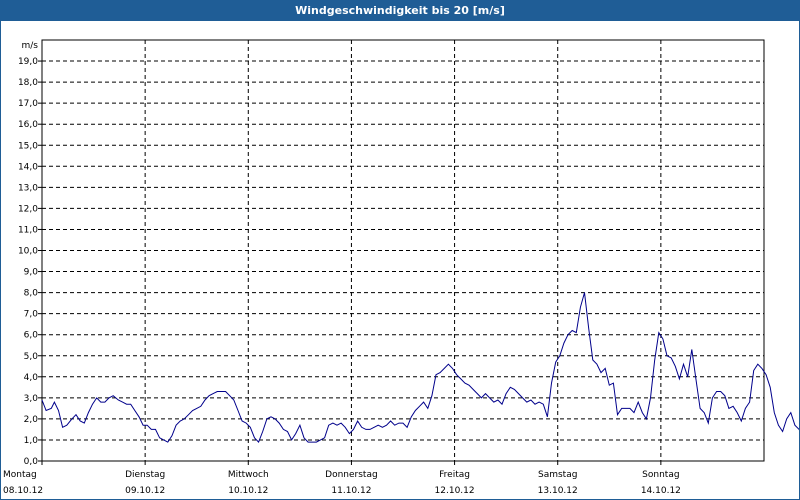 This screenshot has width=800, height=500. I want to click on x-day-name-label: Sonntag, so click(660, 475).